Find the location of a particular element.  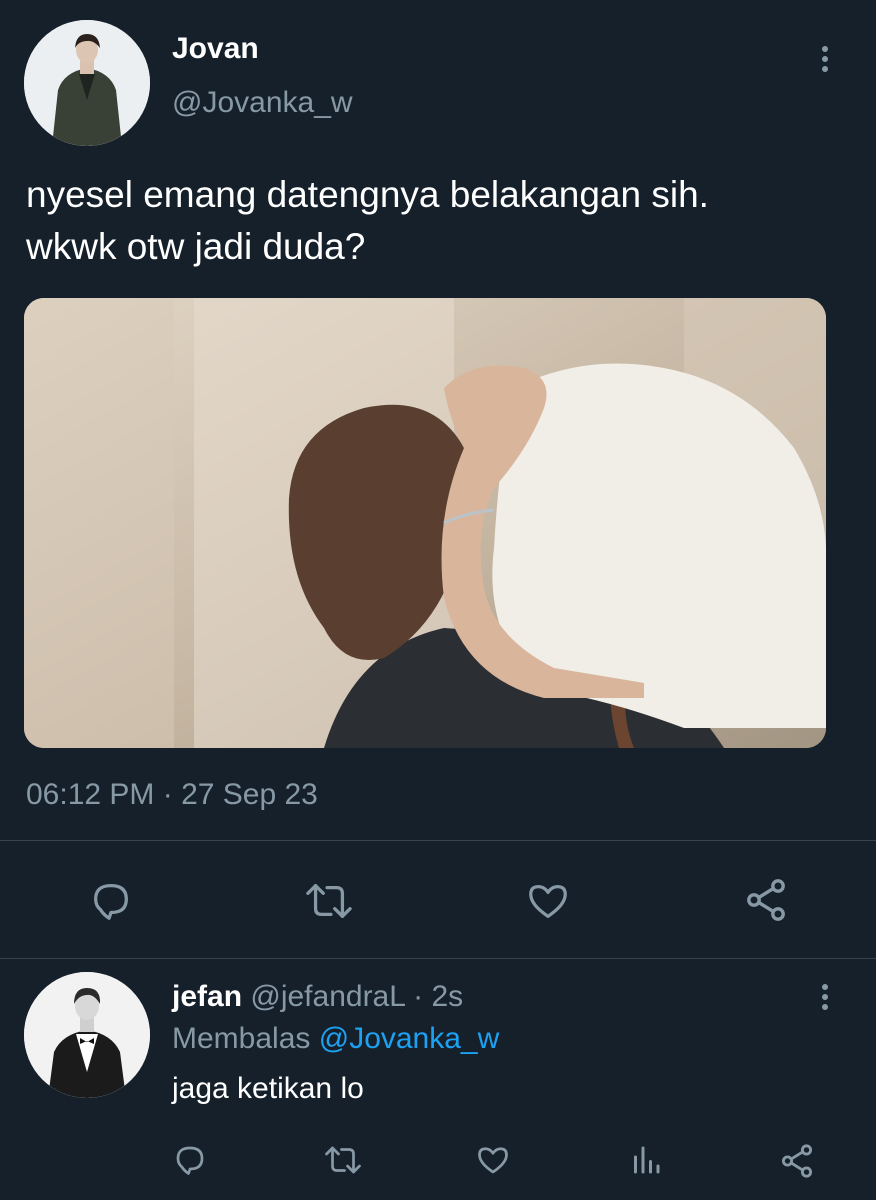

reply-text: jaga ketikan lo is located at coordinates (268, 1088).